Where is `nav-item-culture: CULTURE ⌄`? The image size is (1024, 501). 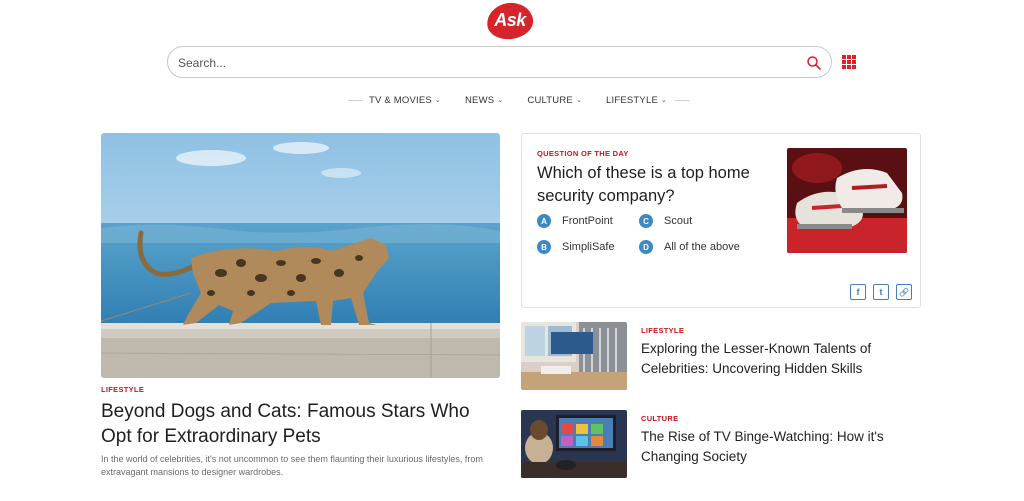 nav-item-culture: CULTURE ⌄ is located at coordinates (554, 100).